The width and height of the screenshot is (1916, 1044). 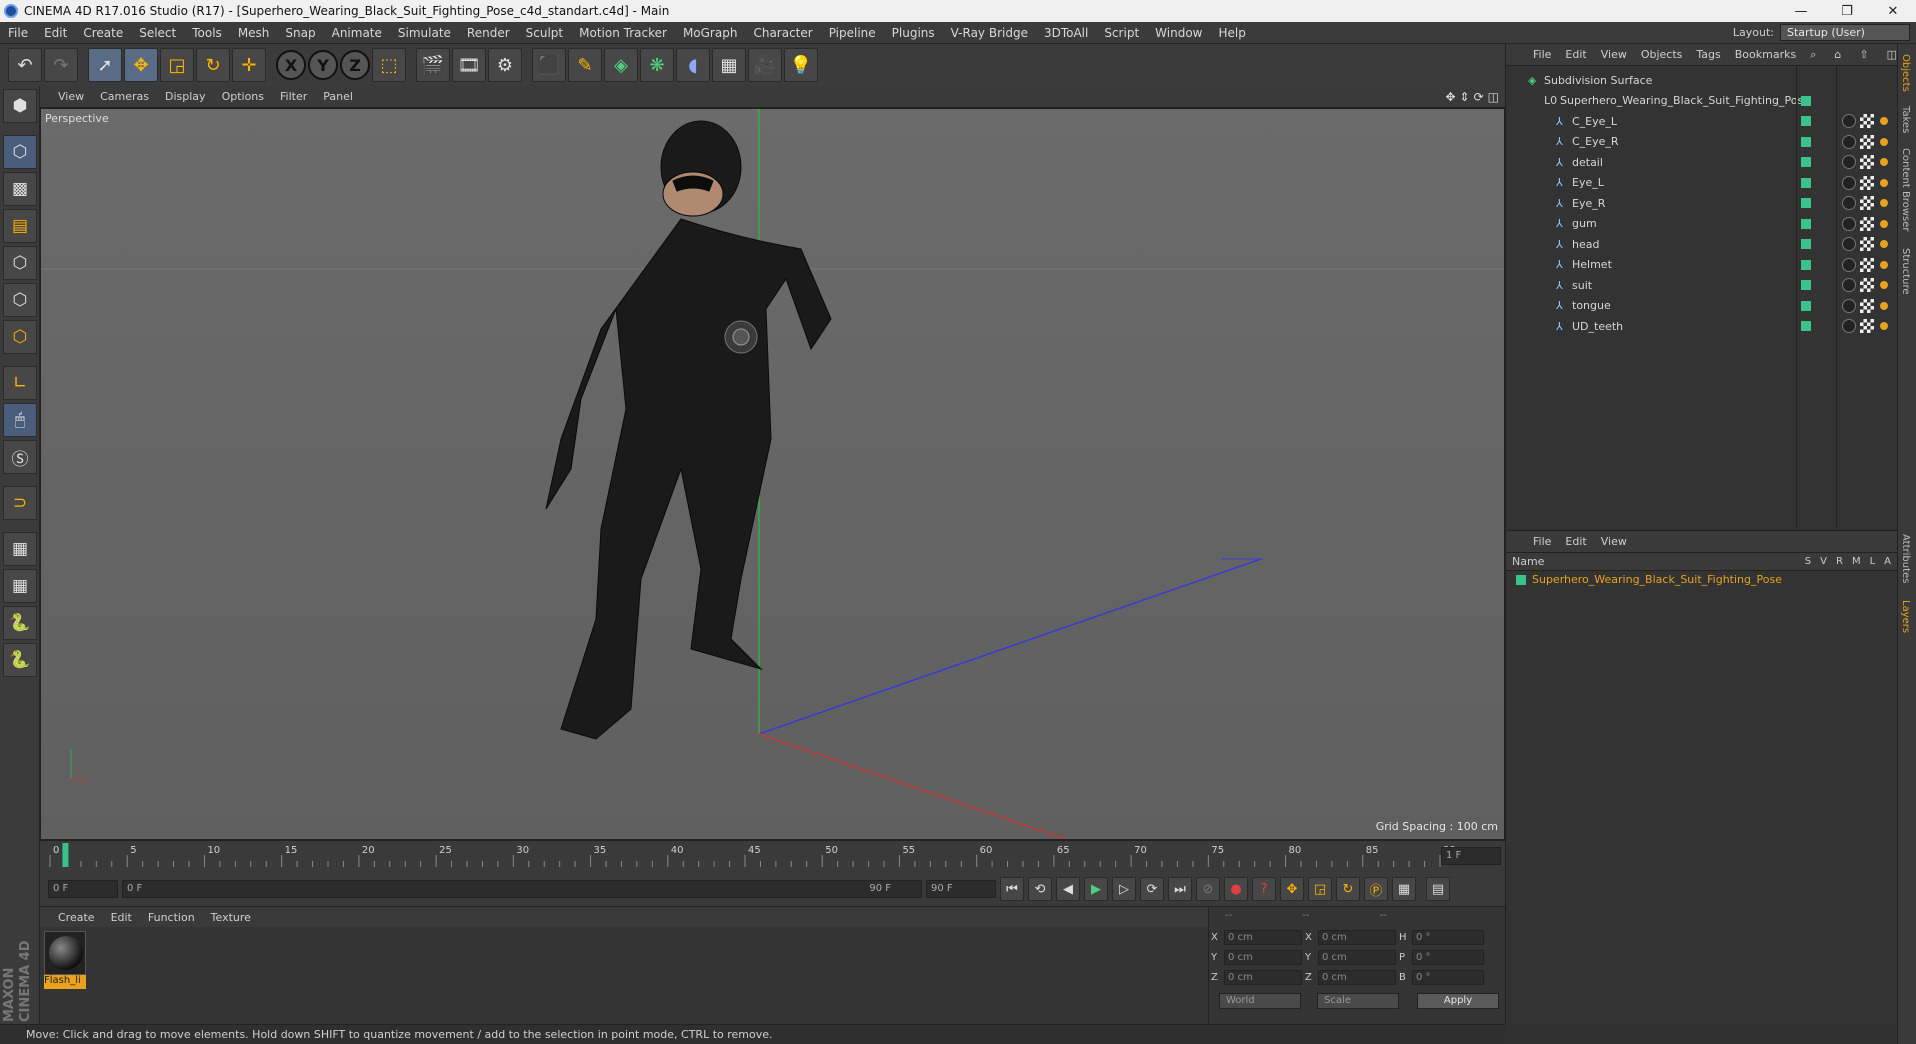 I want to click on size-x-field: 0 cm, so click(x=1357, y=937).